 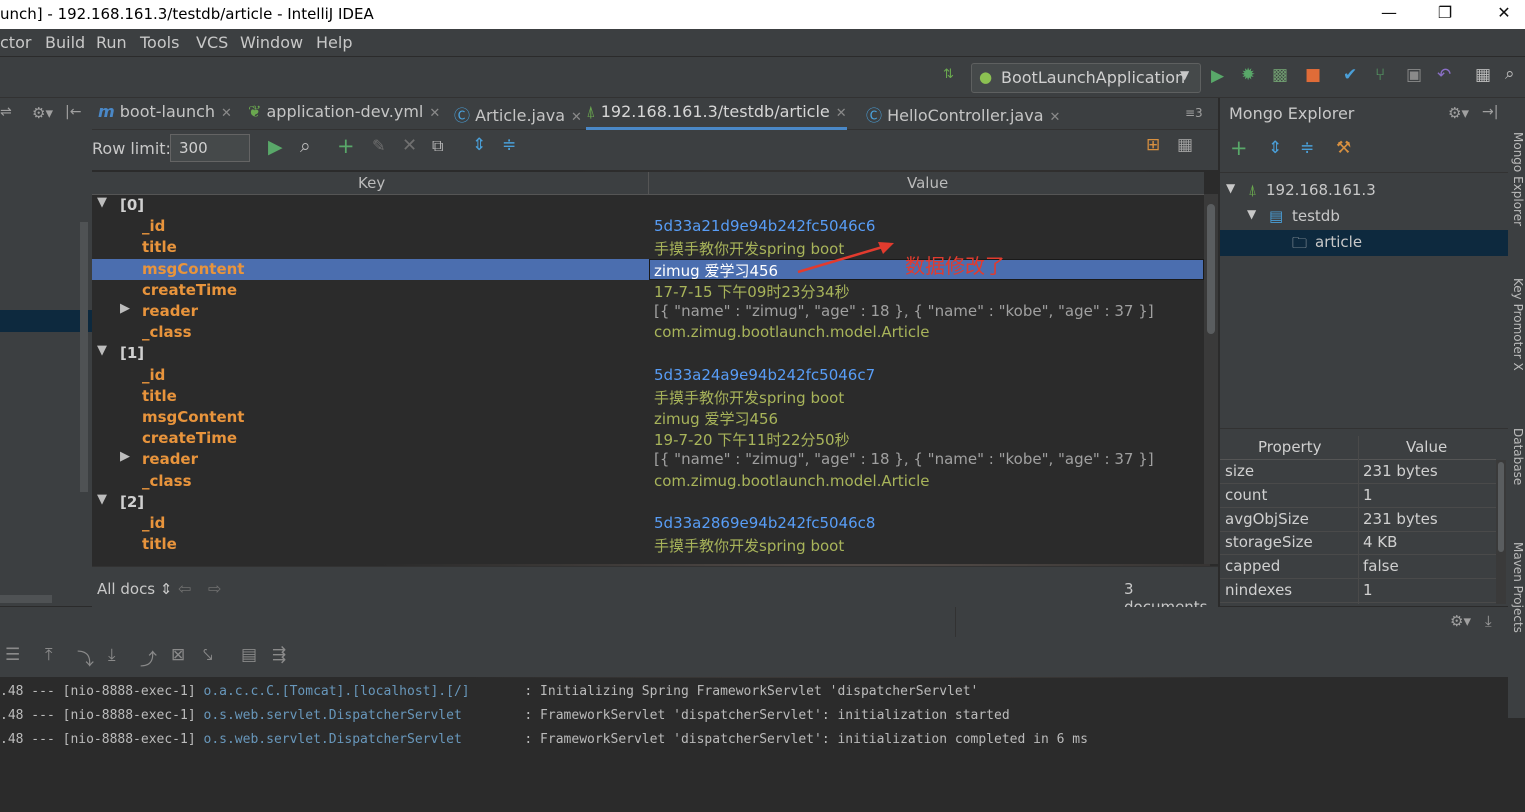 I want to click on cell-value: 17-7-15 下午09时23分34秒, so click(x=752, y=291).